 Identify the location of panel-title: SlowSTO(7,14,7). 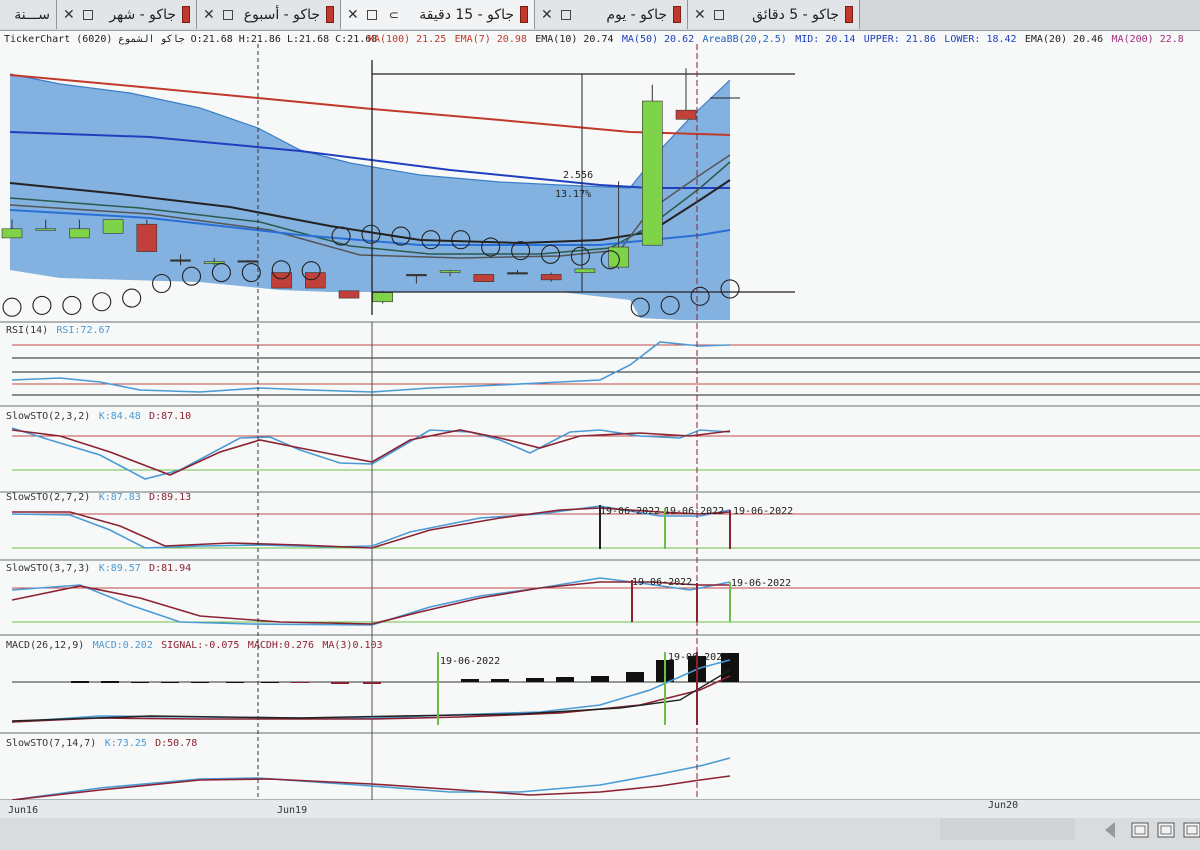
(51, 743).